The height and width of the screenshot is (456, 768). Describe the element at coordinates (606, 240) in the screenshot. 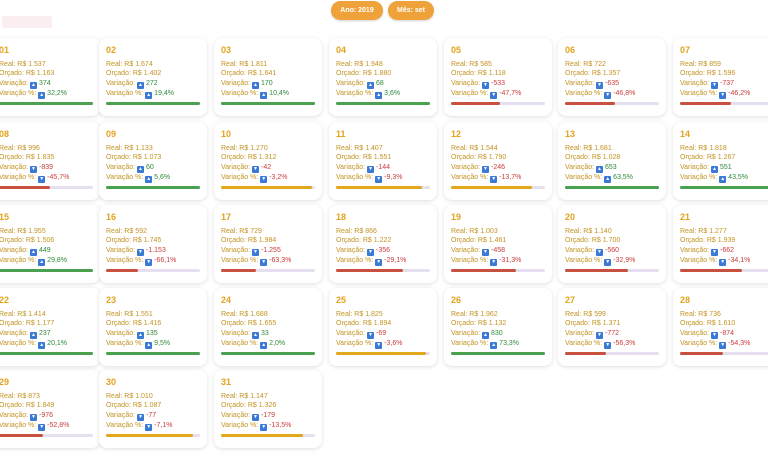

I see `budget-value: R$ 1.700` at that location.